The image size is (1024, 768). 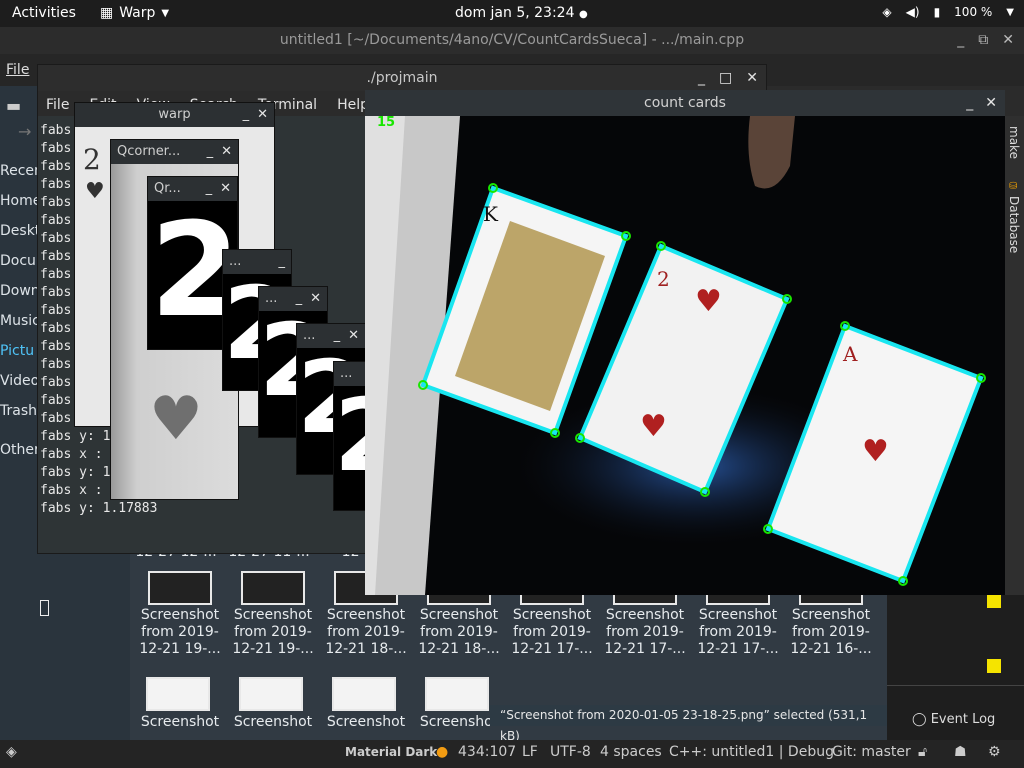 I want to click on sidebar-item-pictures: Pictu, so click(x=17, y=351).